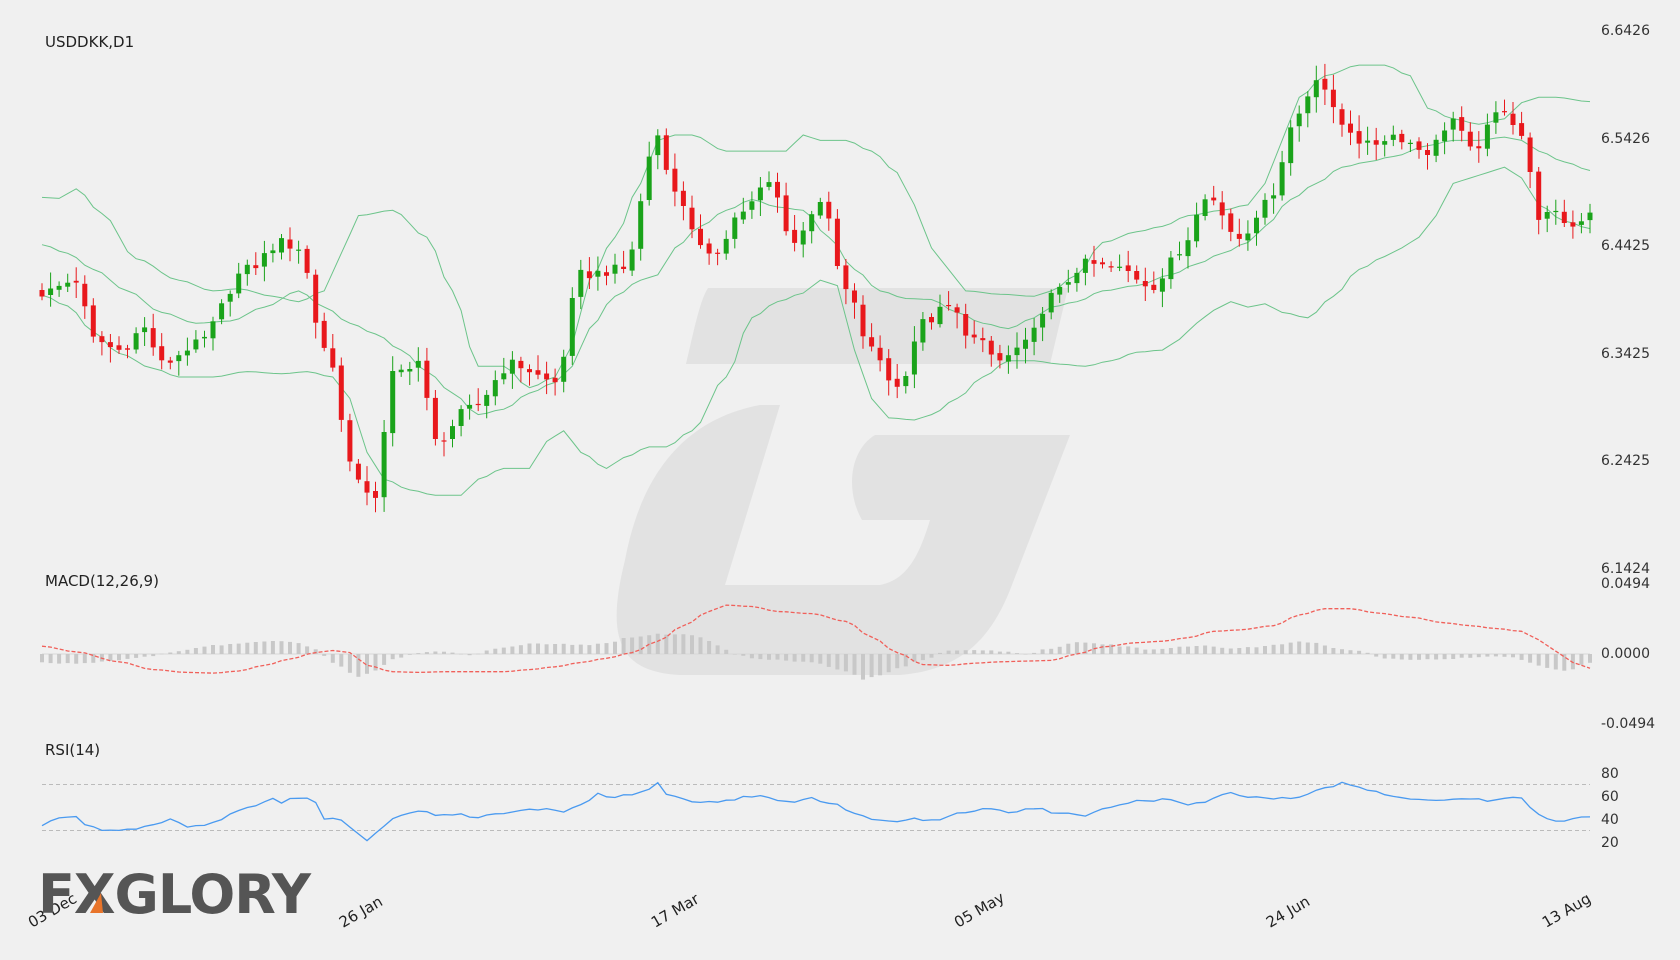 The width and height of the screenshot is (1680, 960). I want to click on x-tick-05-may: 05 May, so click(979, 909).